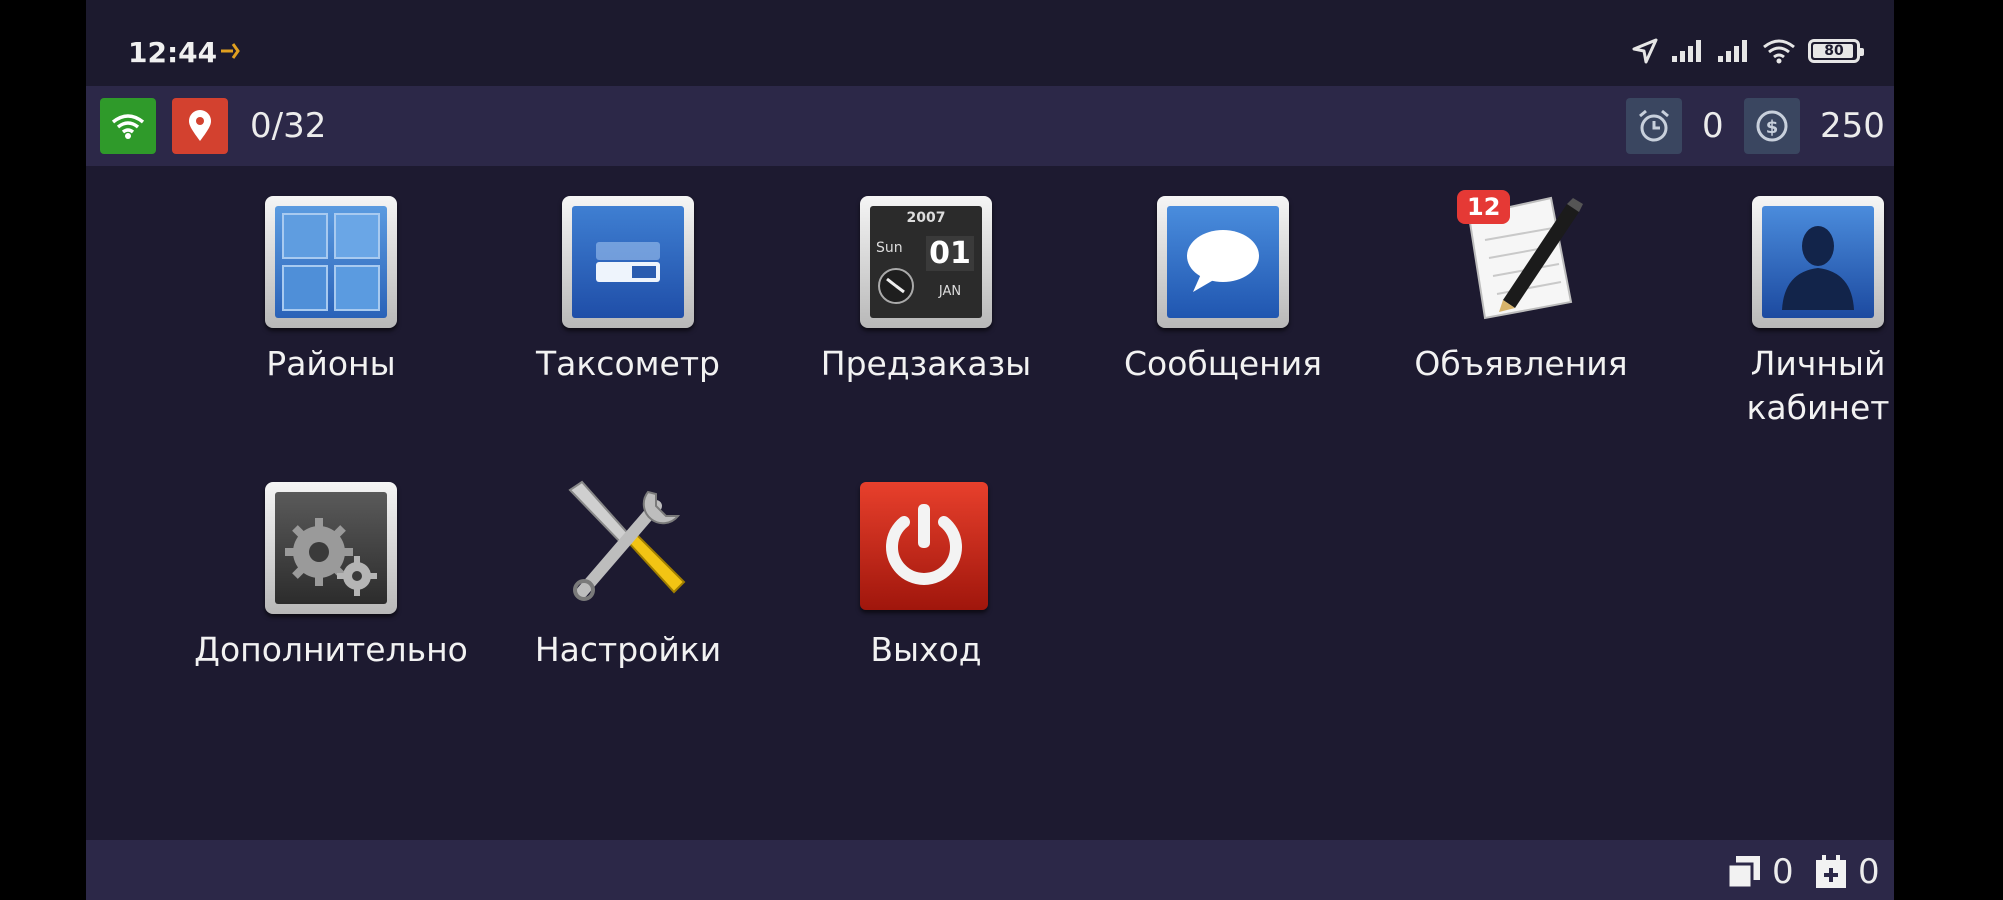 Image resolution: width=2003 pixels, height=900 pixels. I want to click on taximeter-icon, so click(628, 262).